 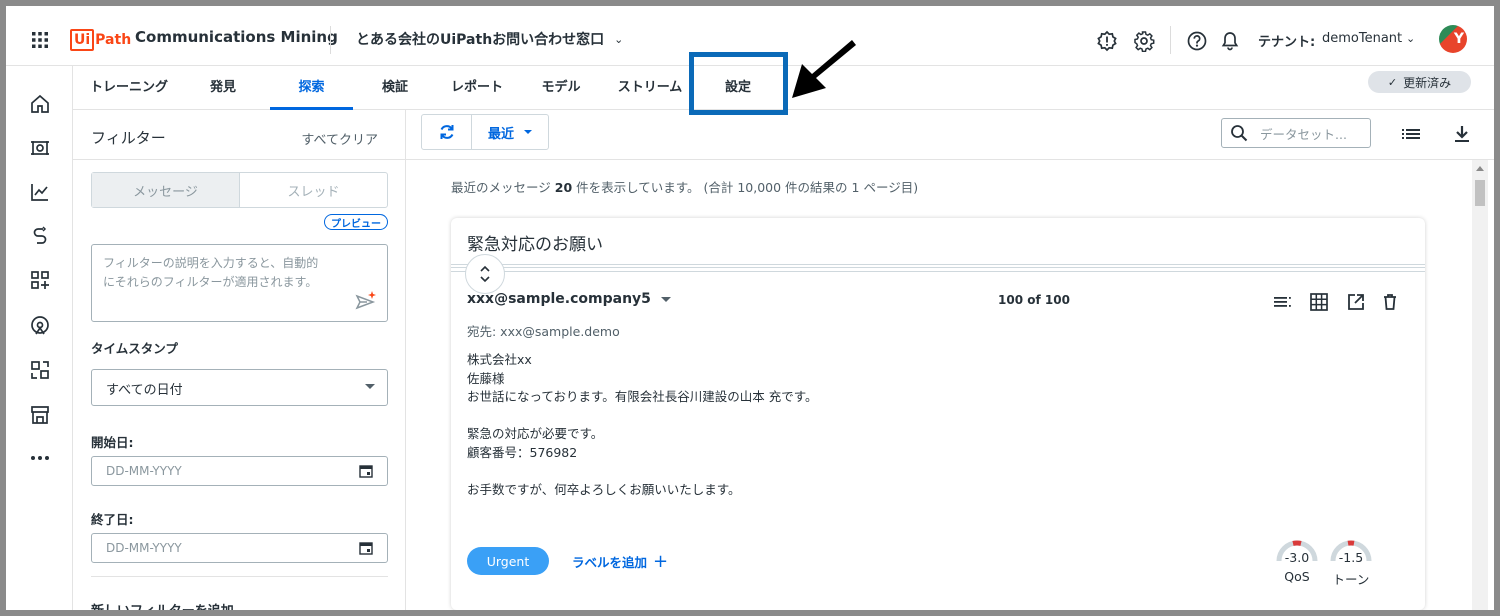 What do you see at coordinates (239, 471) in the screenshot?
I see `start-date-input: DD-MM-YYYY` at bounding box center [239, 471].